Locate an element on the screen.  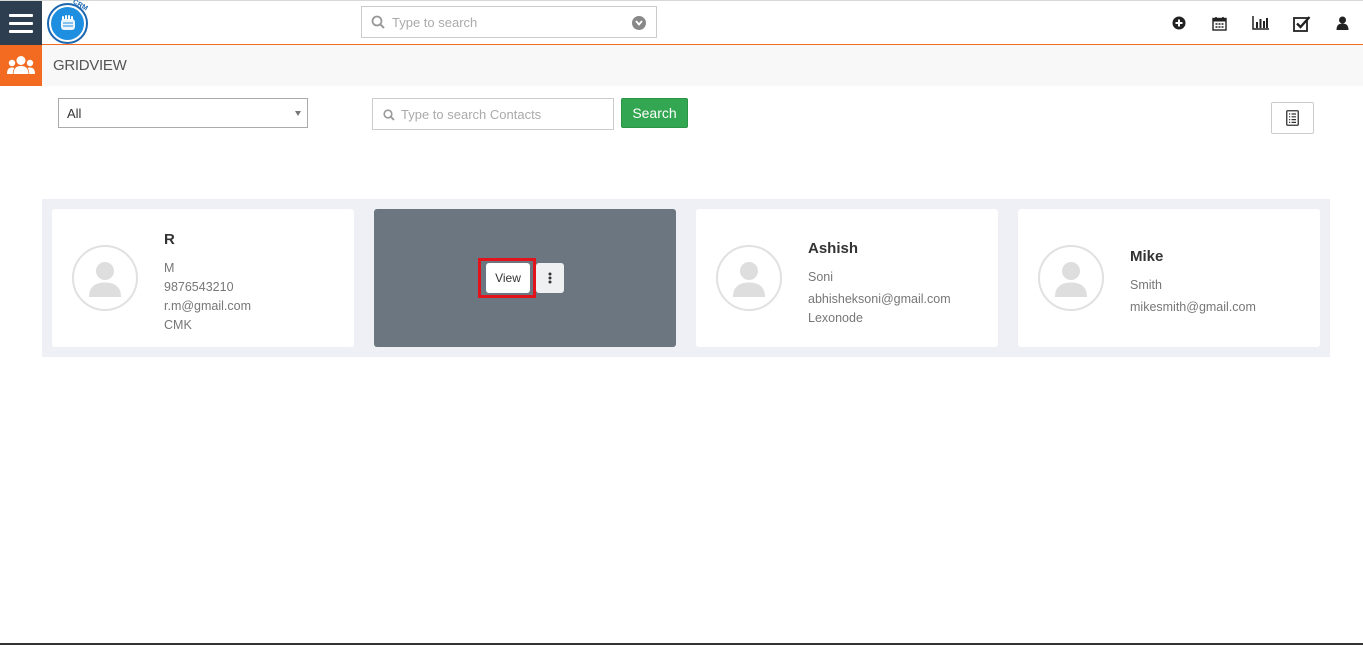
top-icon-bar is located at coordinates (1260, 23).